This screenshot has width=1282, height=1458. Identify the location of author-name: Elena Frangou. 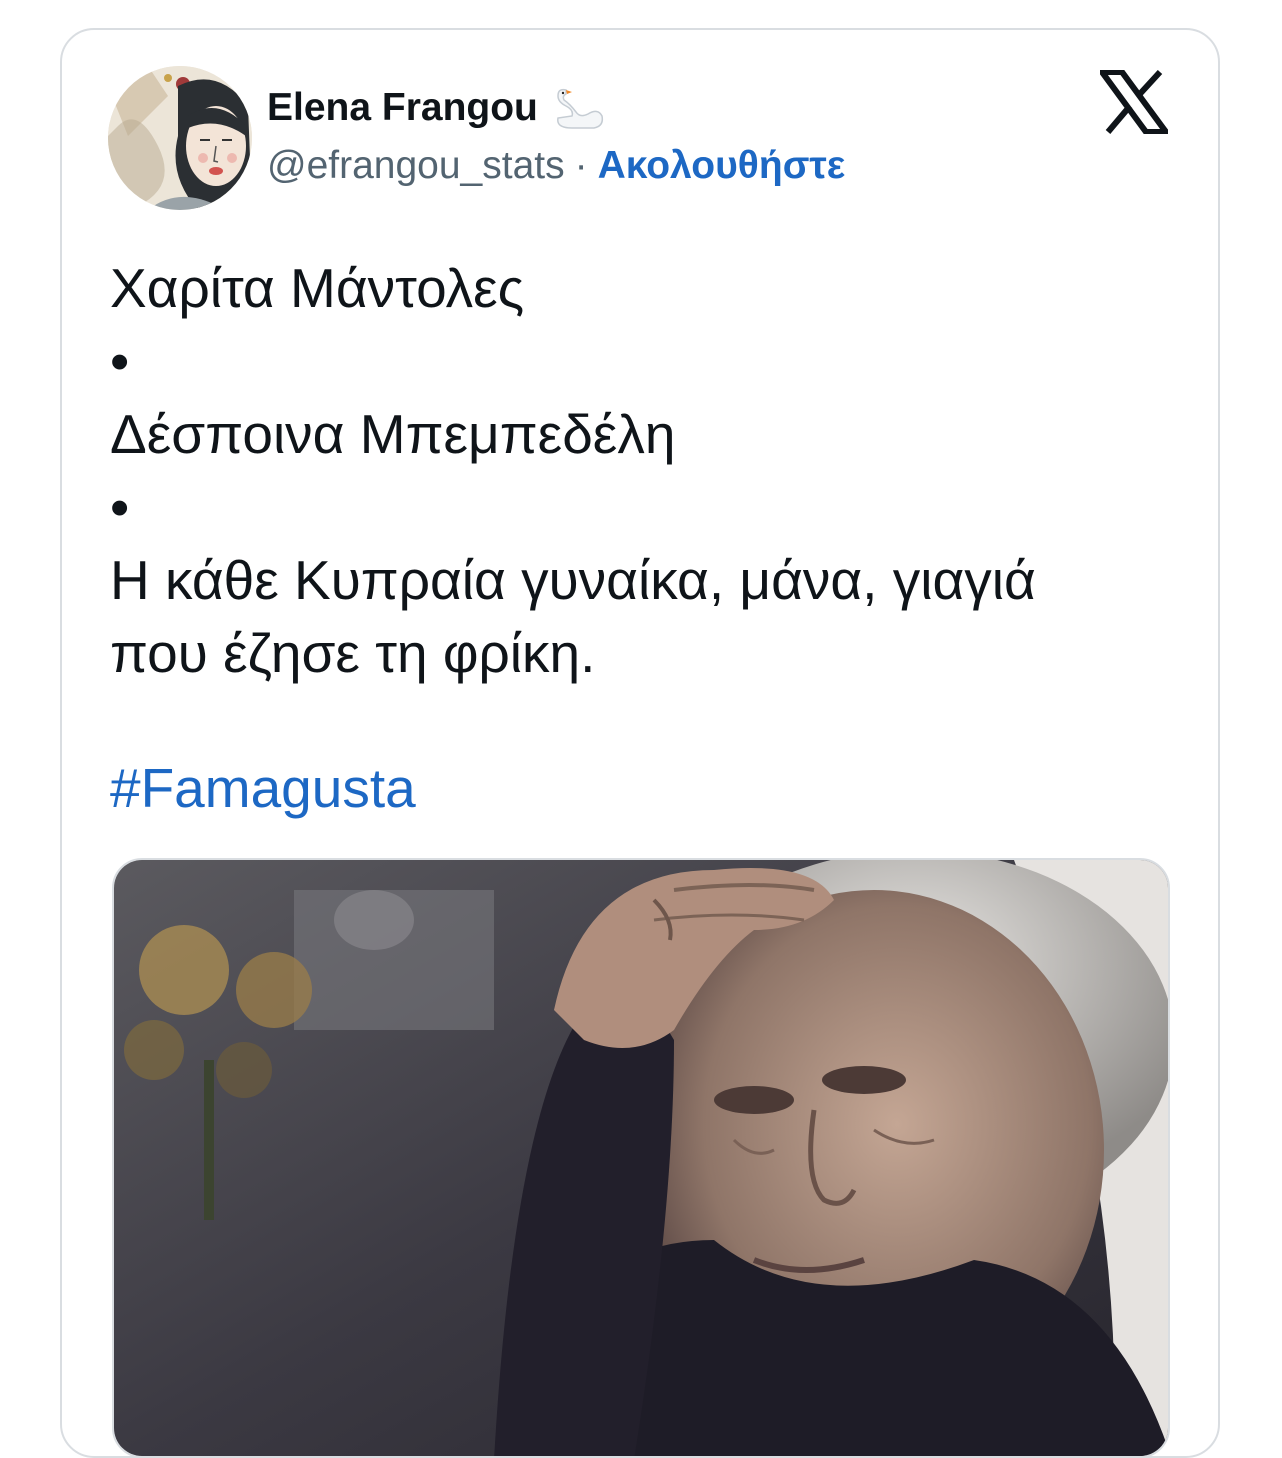
(402, 108).